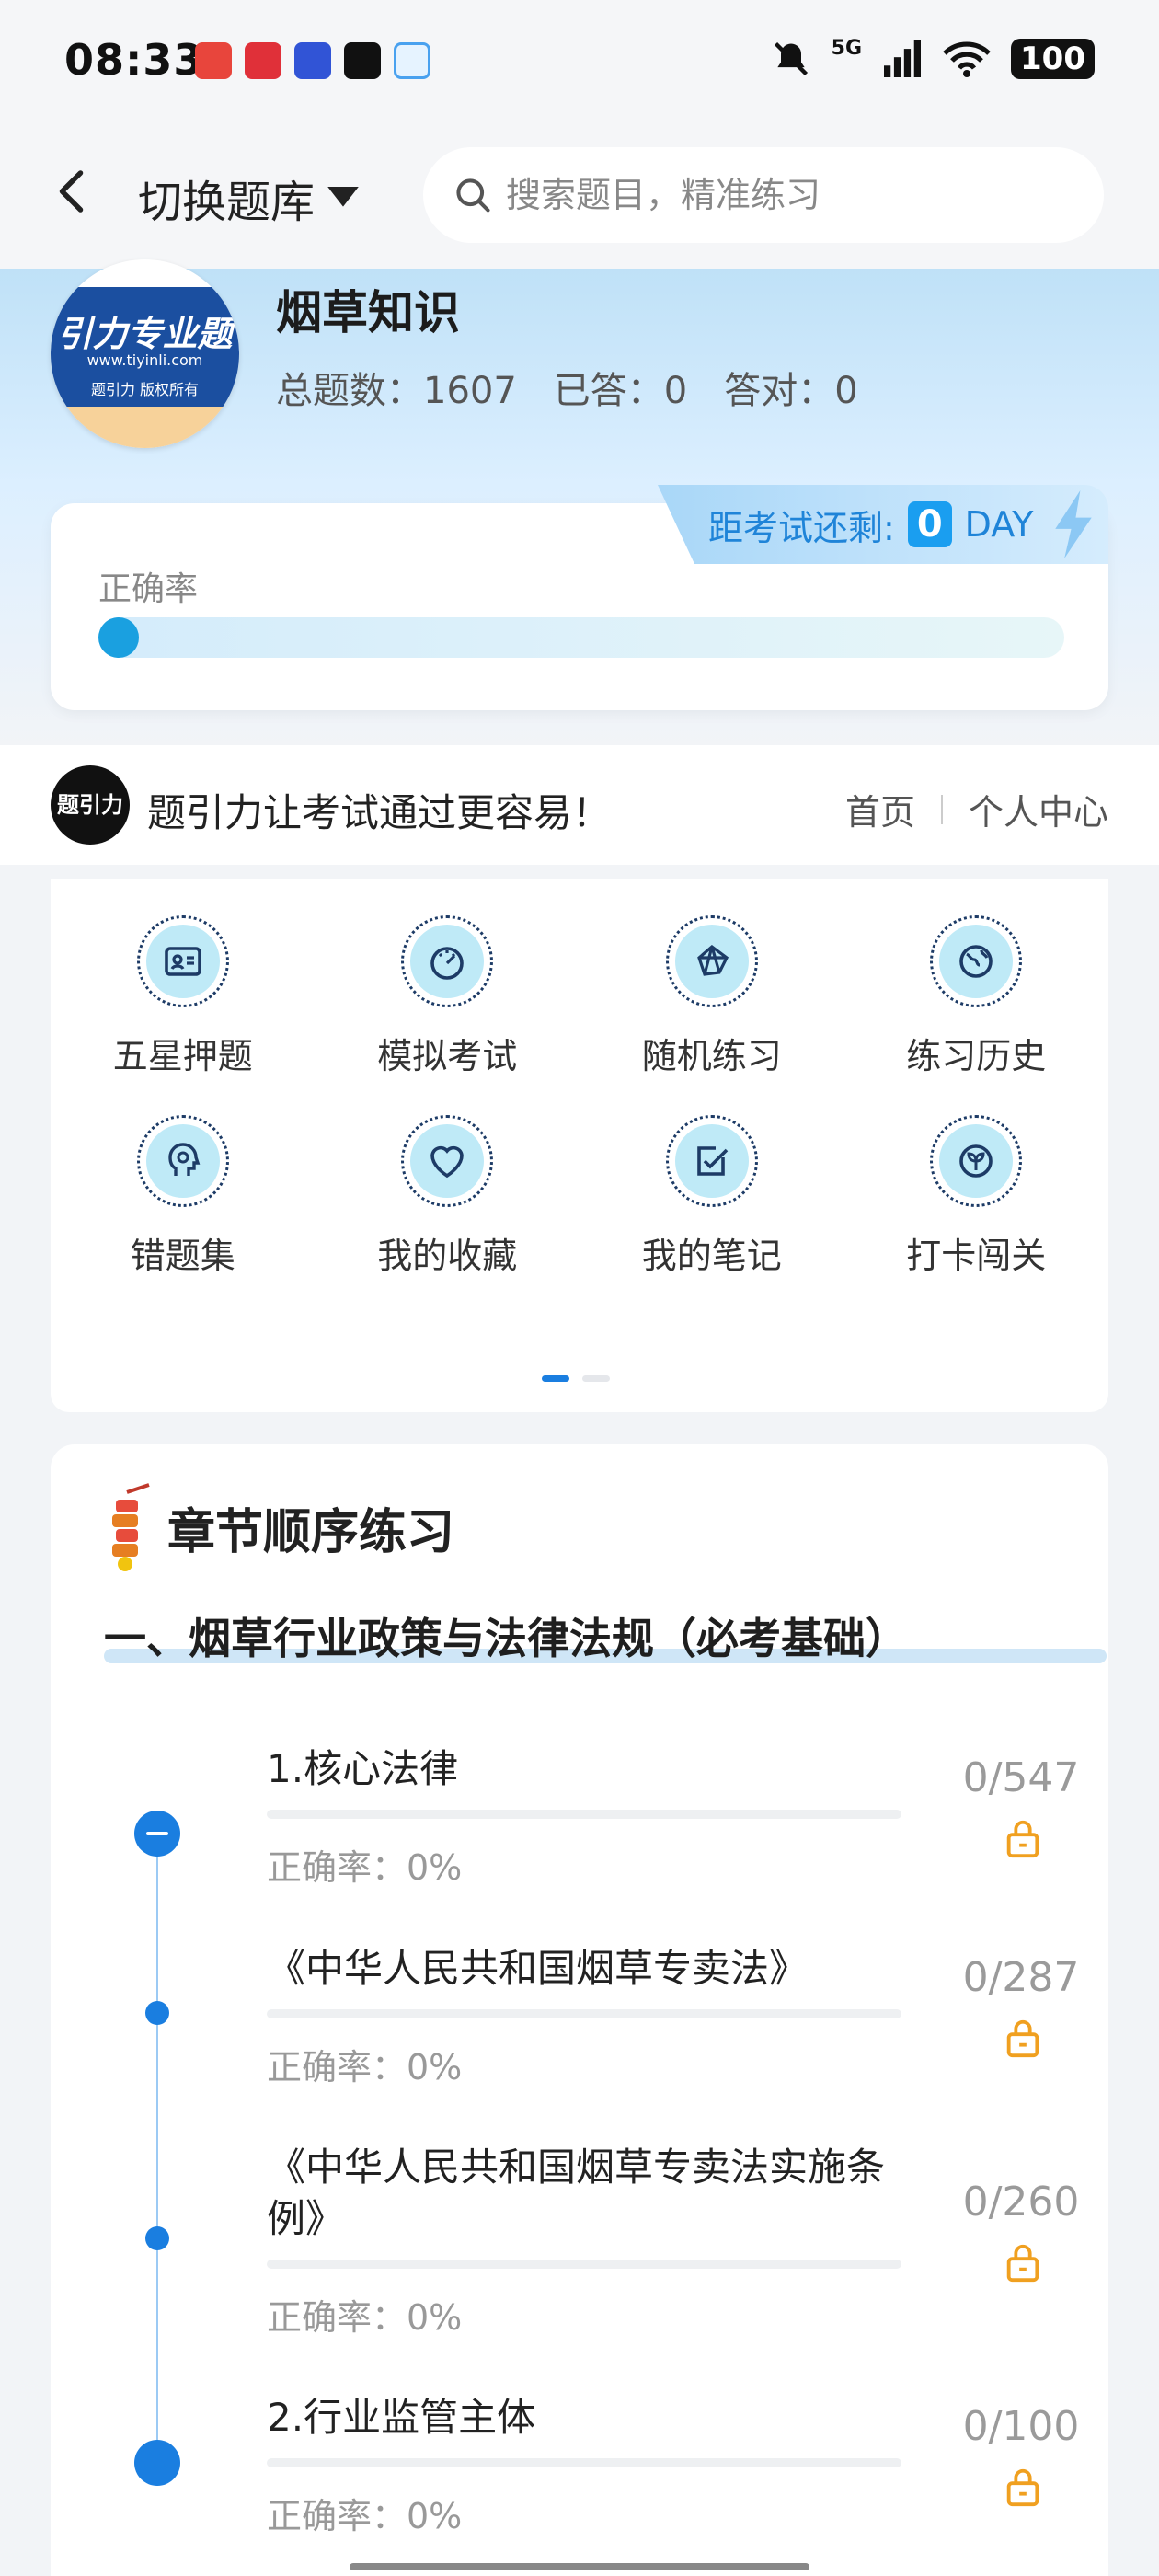 Image resolution: width=1159 pixels, height=2576 pixels. What do you see at coordinates (447, 963) in the screenshot?
I see `speedometer-icon` at bounding box center [447, 963].